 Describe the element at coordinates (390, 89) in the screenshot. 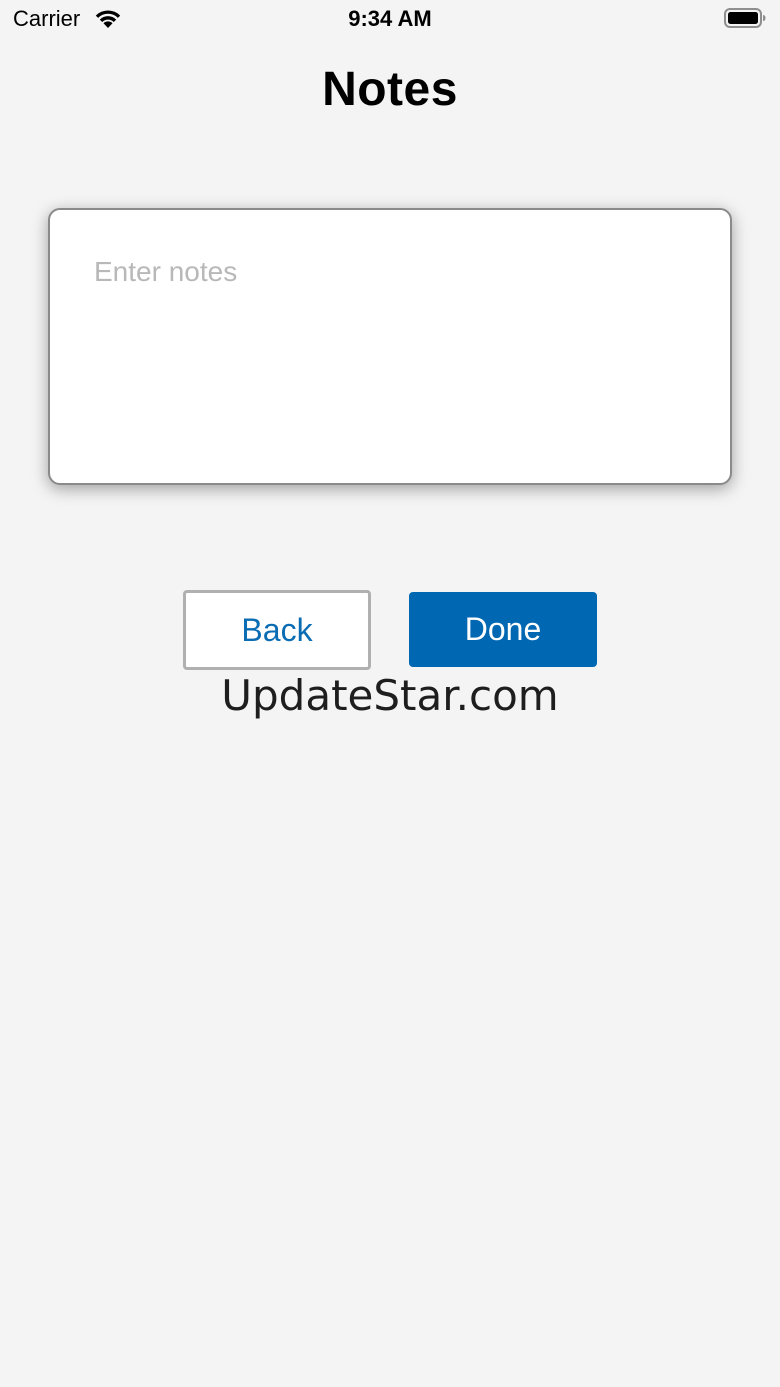

I see `page-title: Notes` at that location.